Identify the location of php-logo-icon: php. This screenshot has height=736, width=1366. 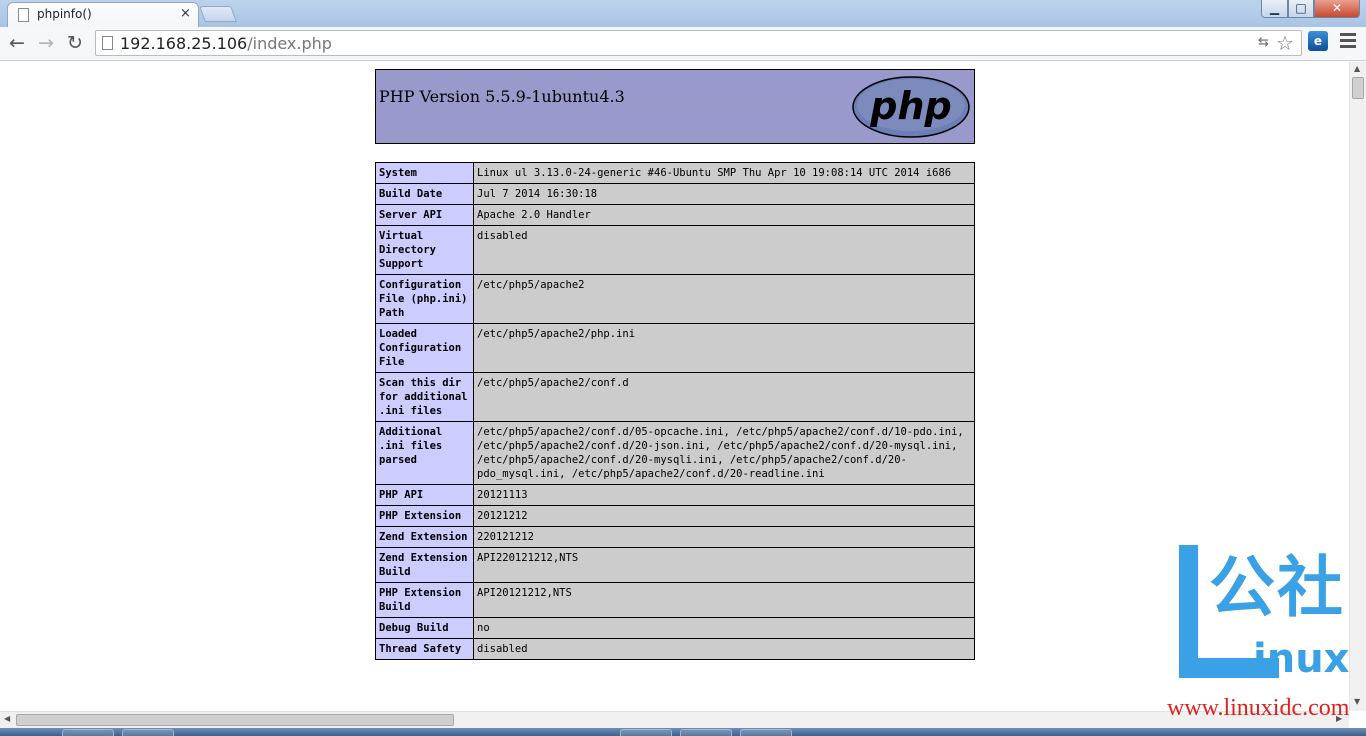
(911, 107).